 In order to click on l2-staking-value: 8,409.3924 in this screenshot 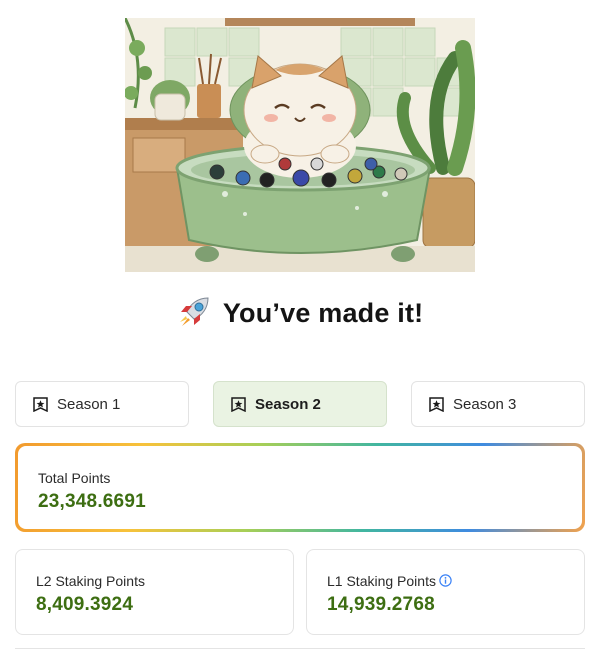, I will do `click(85, 604)`.